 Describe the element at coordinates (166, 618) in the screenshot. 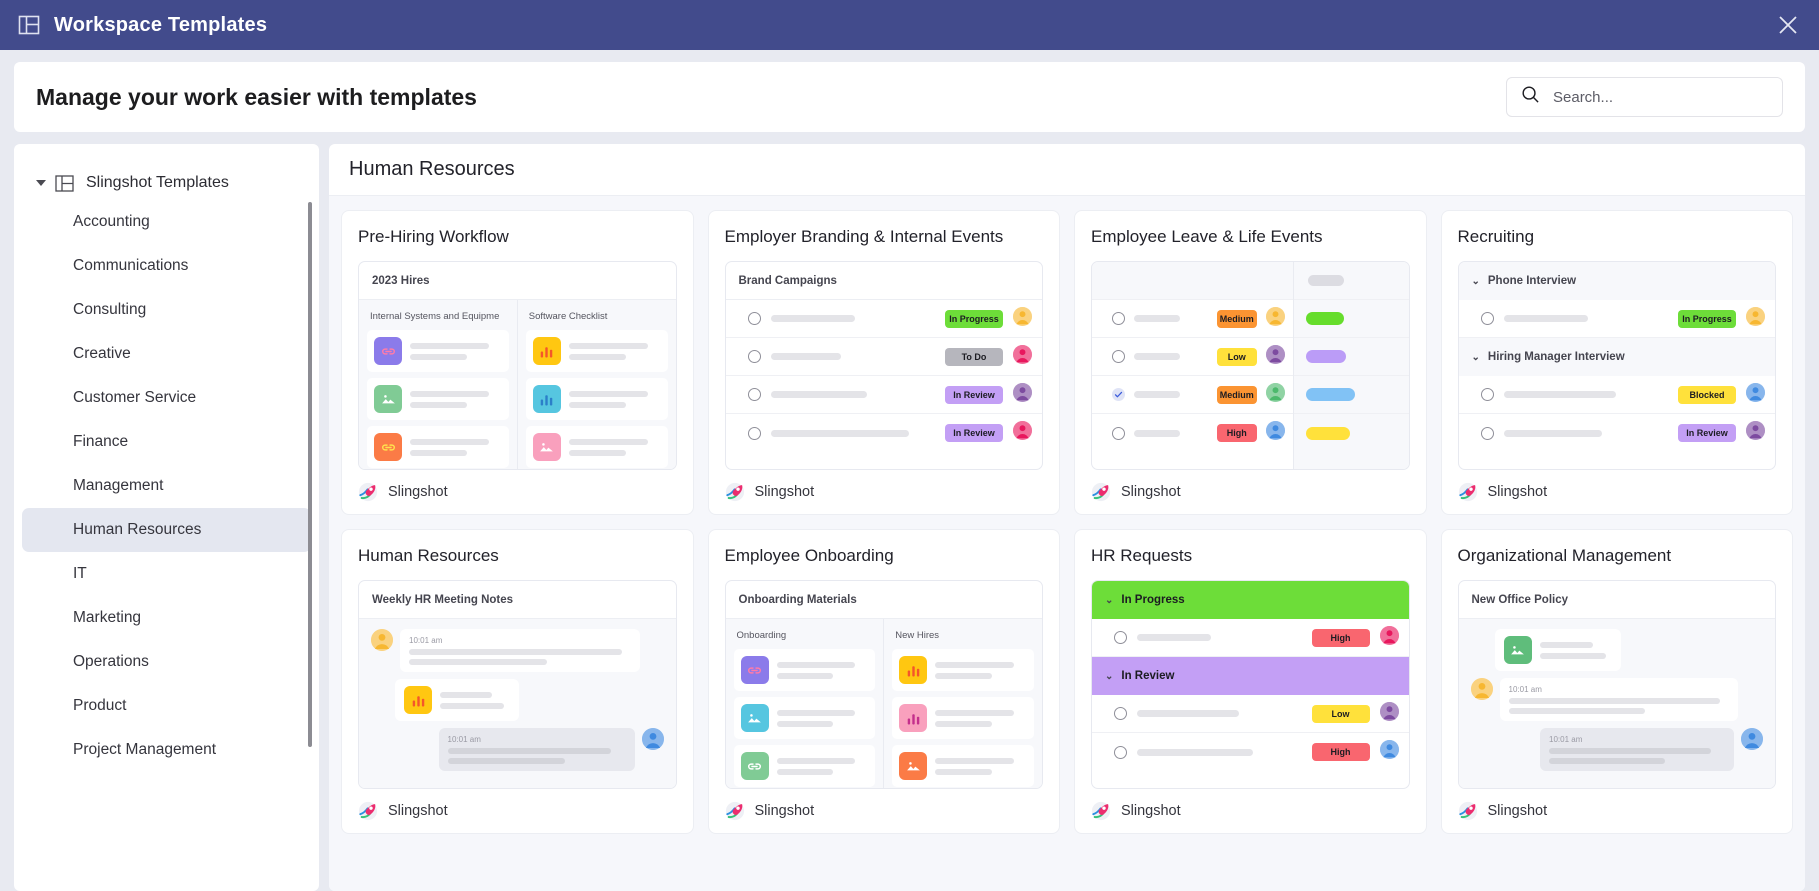

I see `sidebar-item-marketing: Marketing` at that location.